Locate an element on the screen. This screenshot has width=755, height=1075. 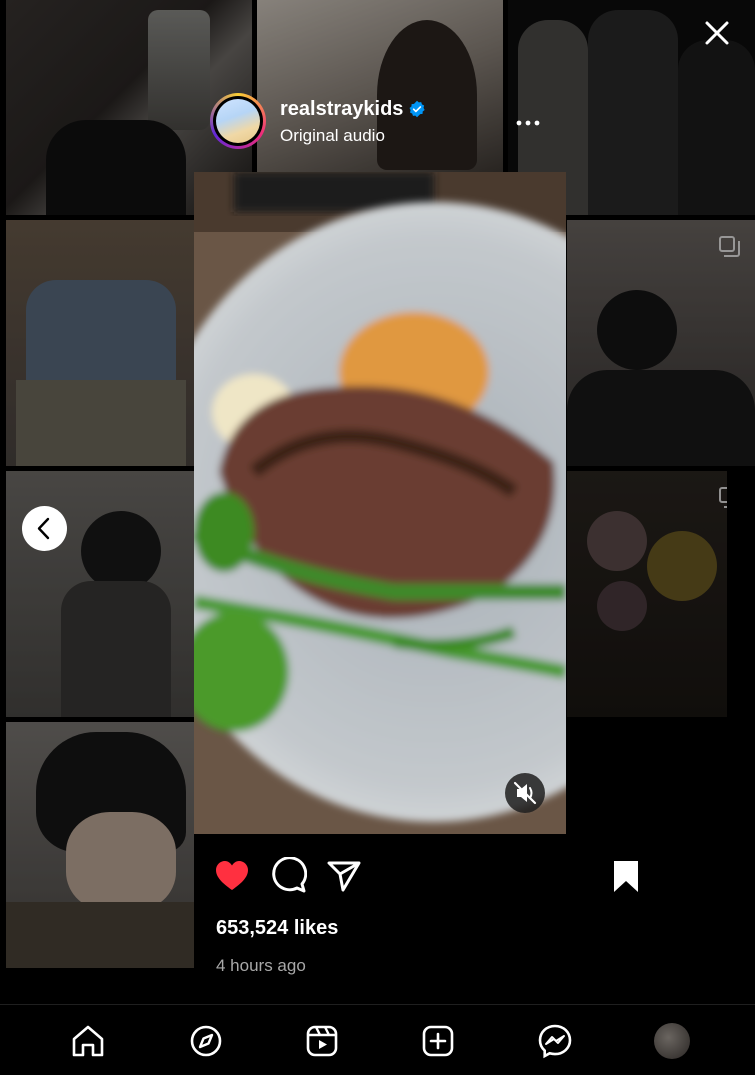
username: realstraykids is located at coordinates (341, 109).